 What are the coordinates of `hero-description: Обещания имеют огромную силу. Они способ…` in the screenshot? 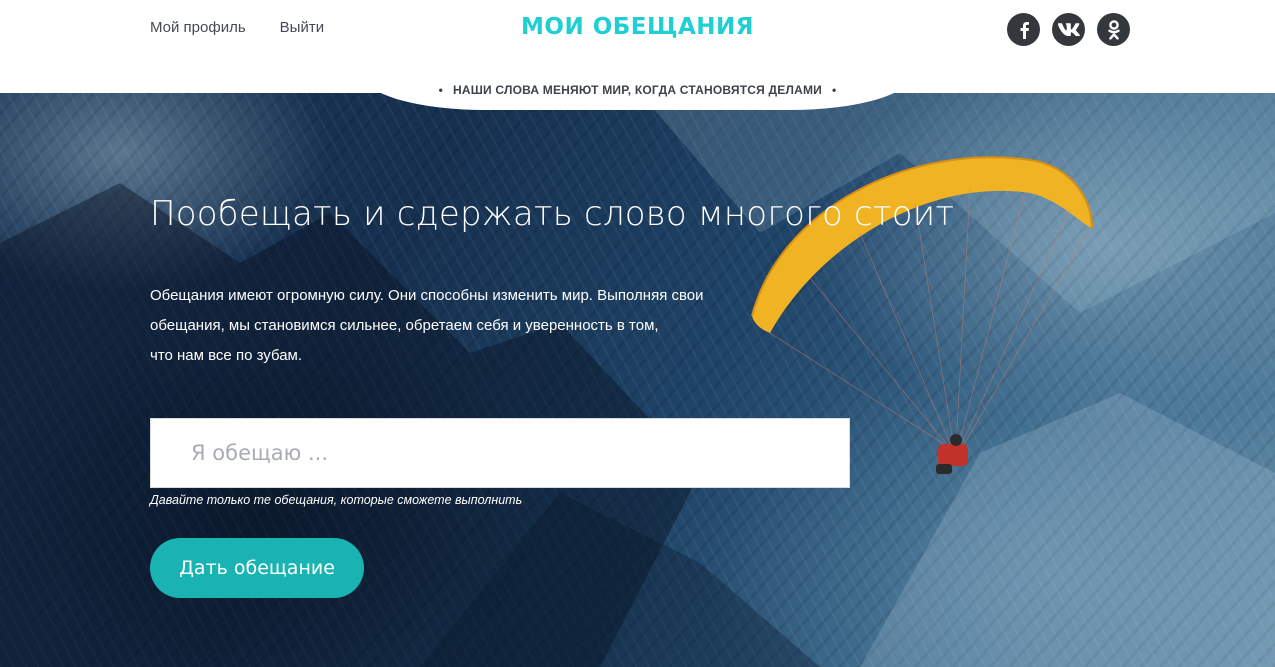 It's located at (460, 326).